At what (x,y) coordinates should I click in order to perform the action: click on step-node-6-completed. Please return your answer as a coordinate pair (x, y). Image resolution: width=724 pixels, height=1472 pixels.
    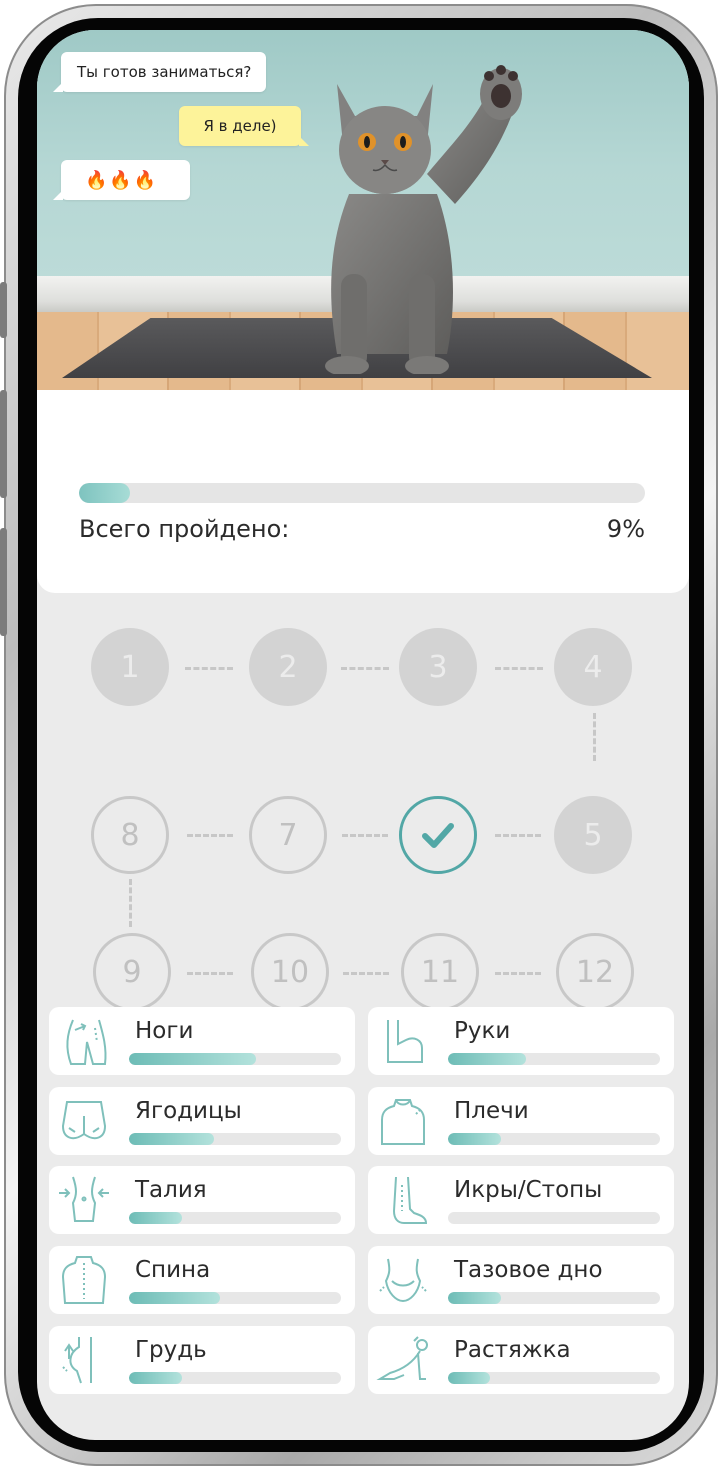
    Looking at the image, I should click on (438, 835).